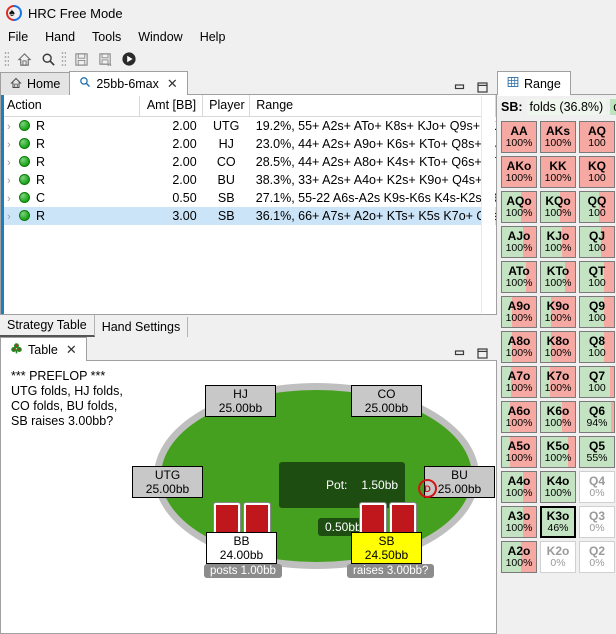  What do you see at coordinates (106, 37) in the screenshot?
I see `menu-item-tools: Tools` at bounding box center [106, 37].